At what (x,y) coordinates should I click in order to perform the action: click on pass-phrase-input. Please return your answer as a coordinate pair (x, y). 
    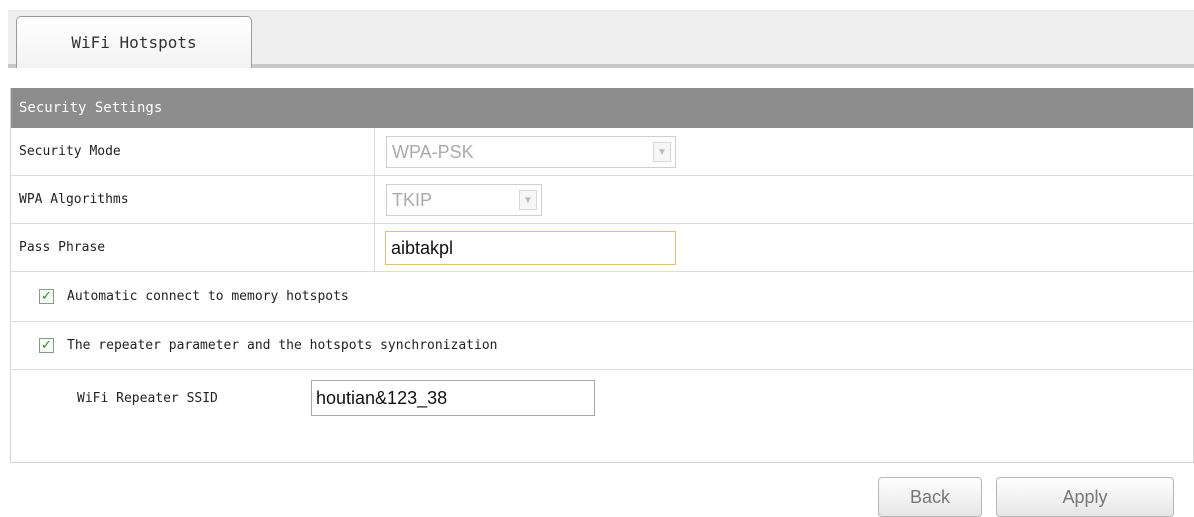
    Looking at the image, I should click on (530, 248).